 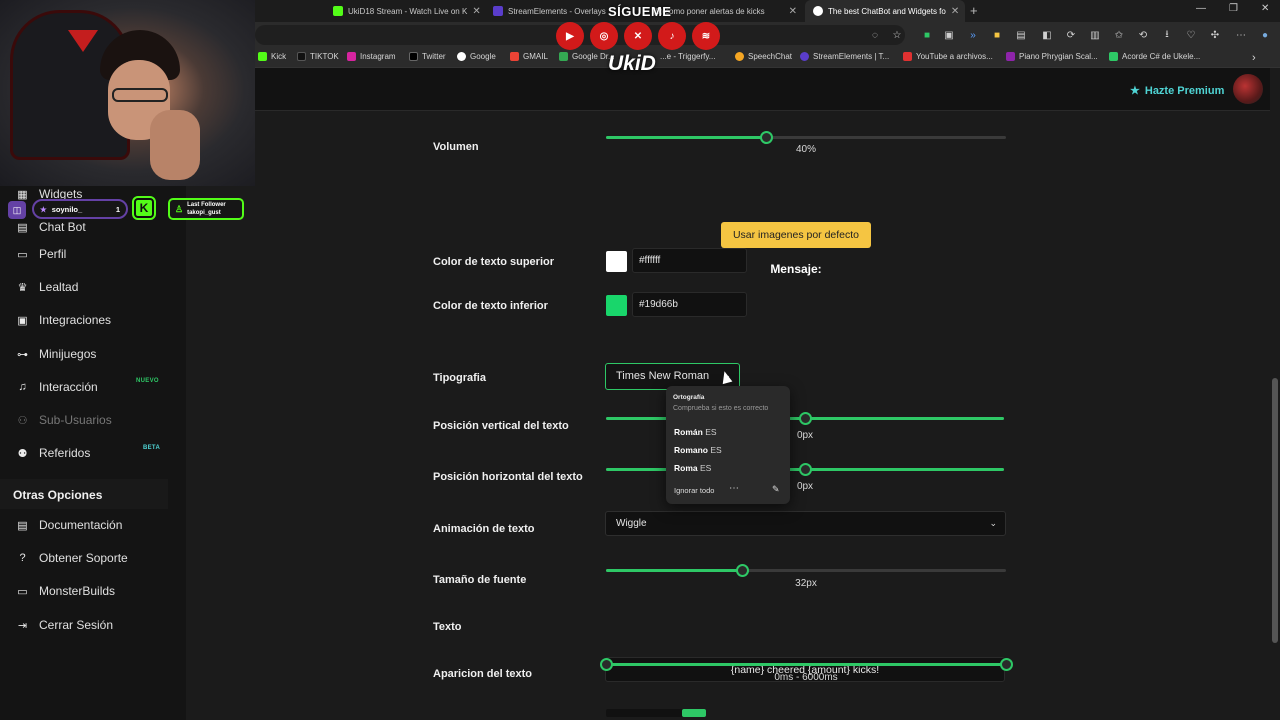 I want to click on bookmark-speechchat: SpeechChat, so click(x=763, y=56).